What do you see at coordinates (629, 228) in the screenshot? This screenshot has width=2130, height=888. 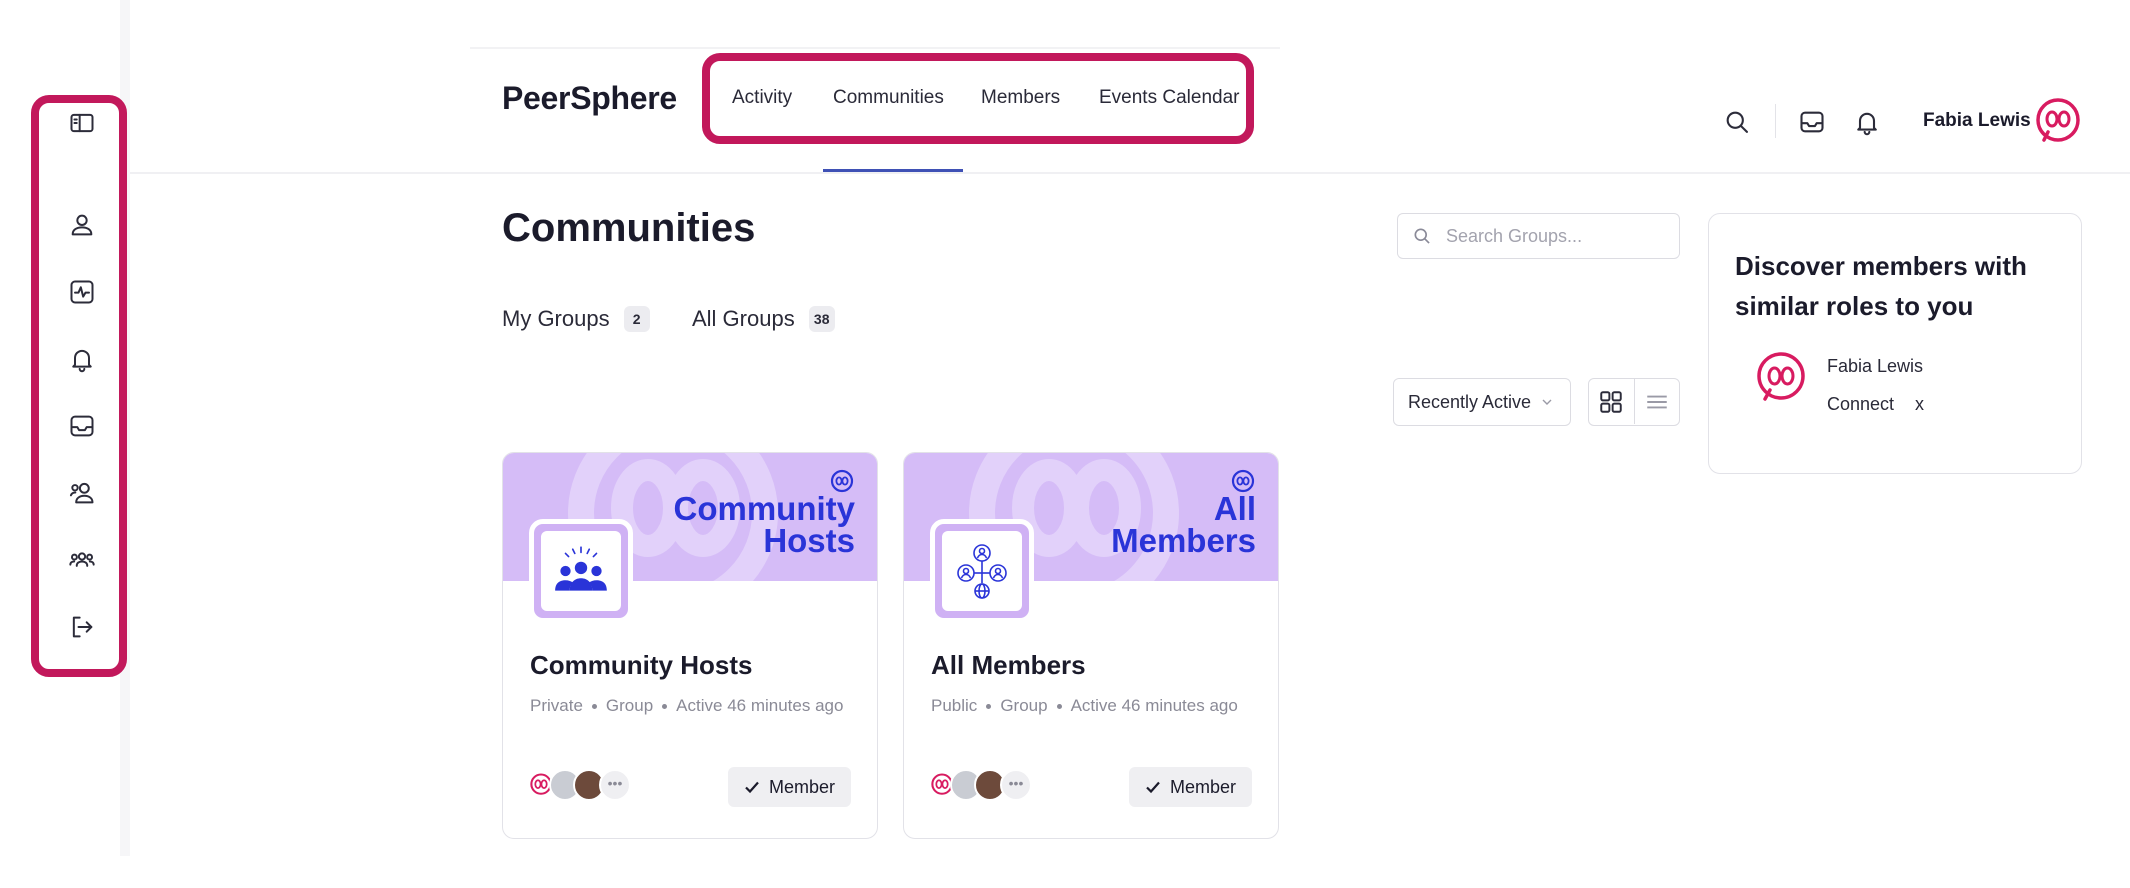 I see `page-title: Communities` at bounding box center [629, 228].